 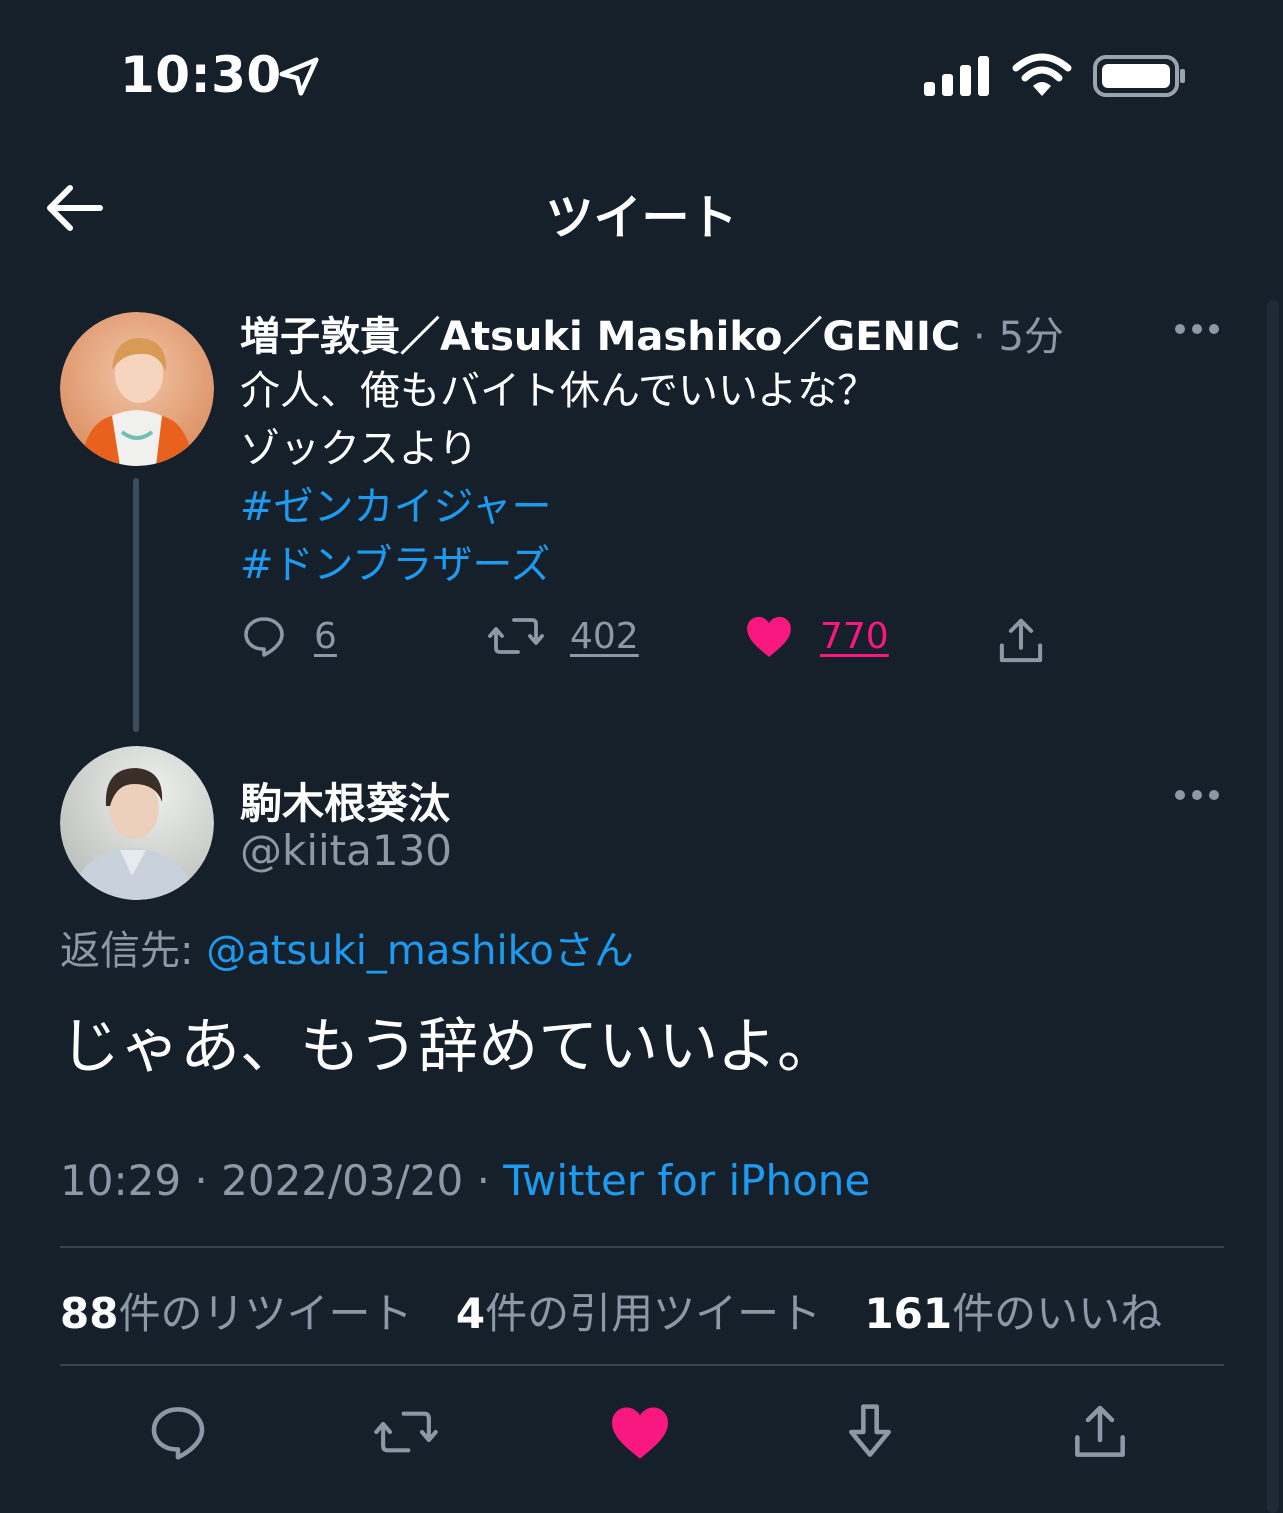 What do you see at coordinates (558, 507) in the screenshot?
I see `hashtag-link: #ゼンカイジャー` at bounding box center [558, 507].